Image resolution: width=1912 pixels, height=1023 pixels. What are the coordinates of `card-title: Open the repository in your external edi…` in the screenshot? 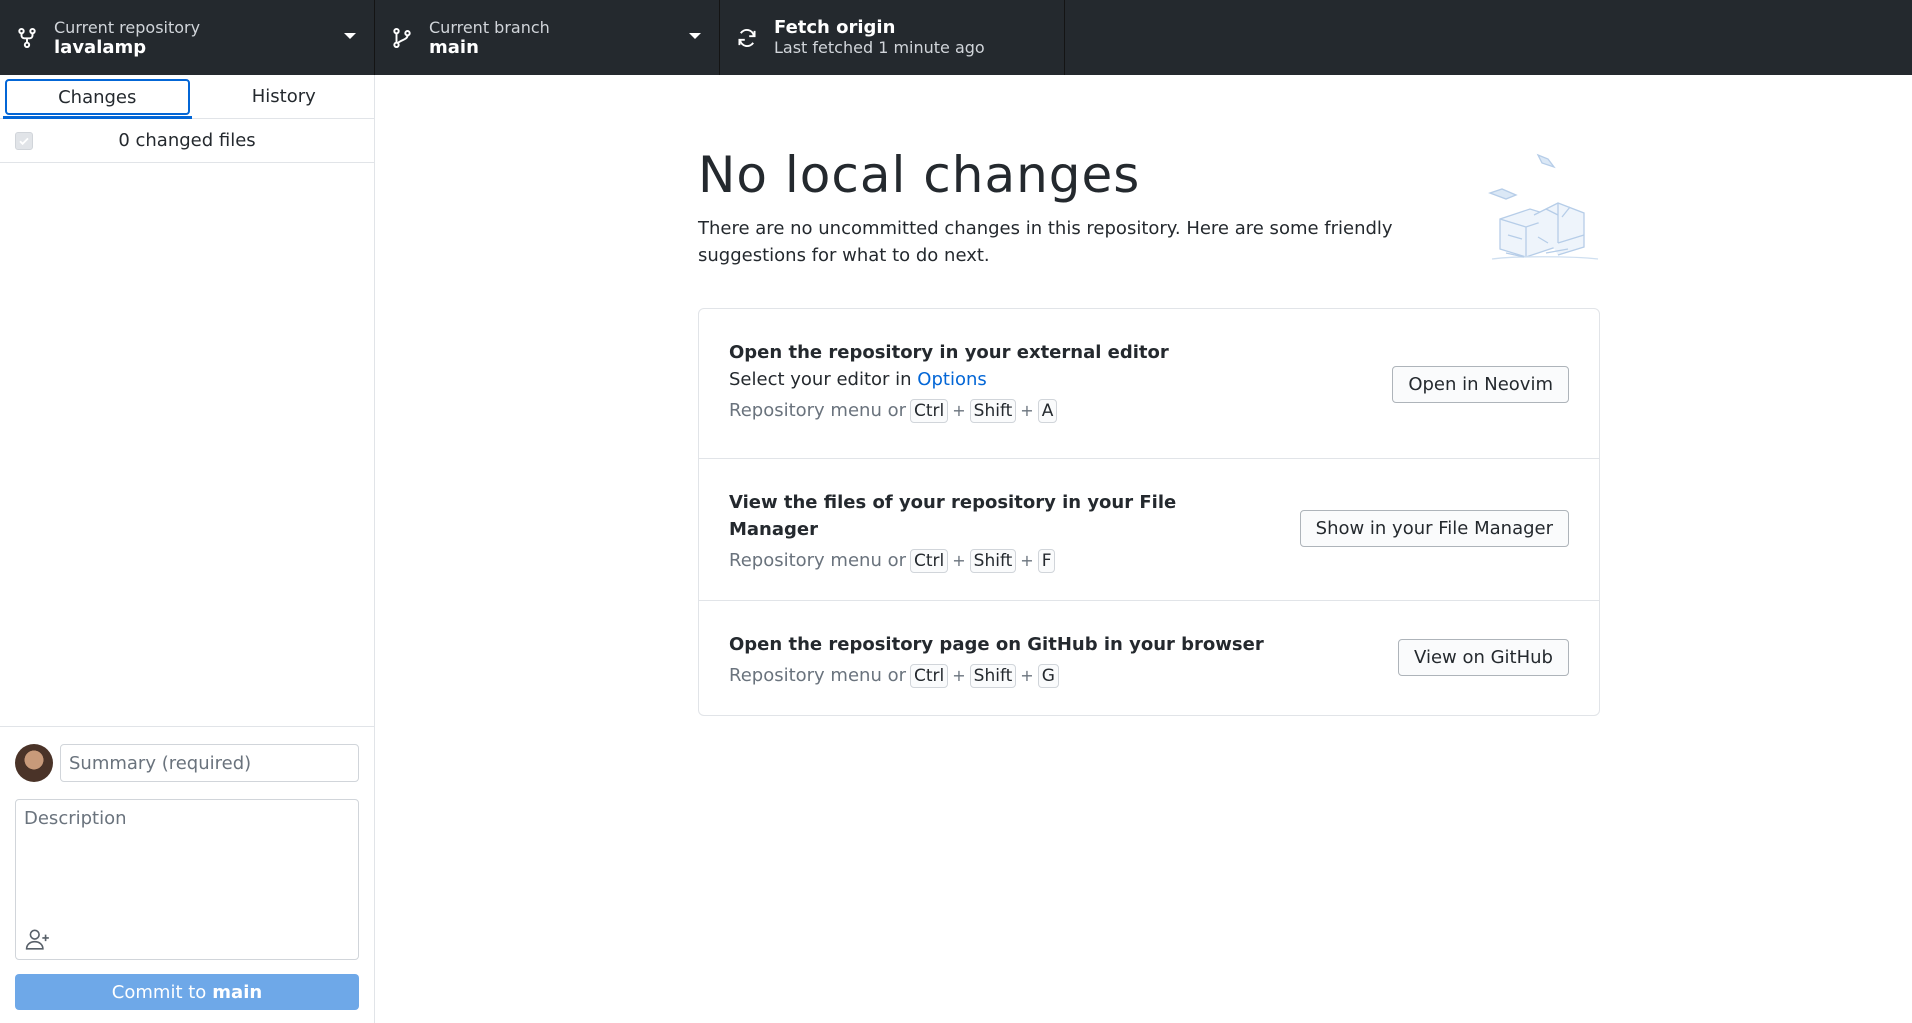 It's located at (949, 352).